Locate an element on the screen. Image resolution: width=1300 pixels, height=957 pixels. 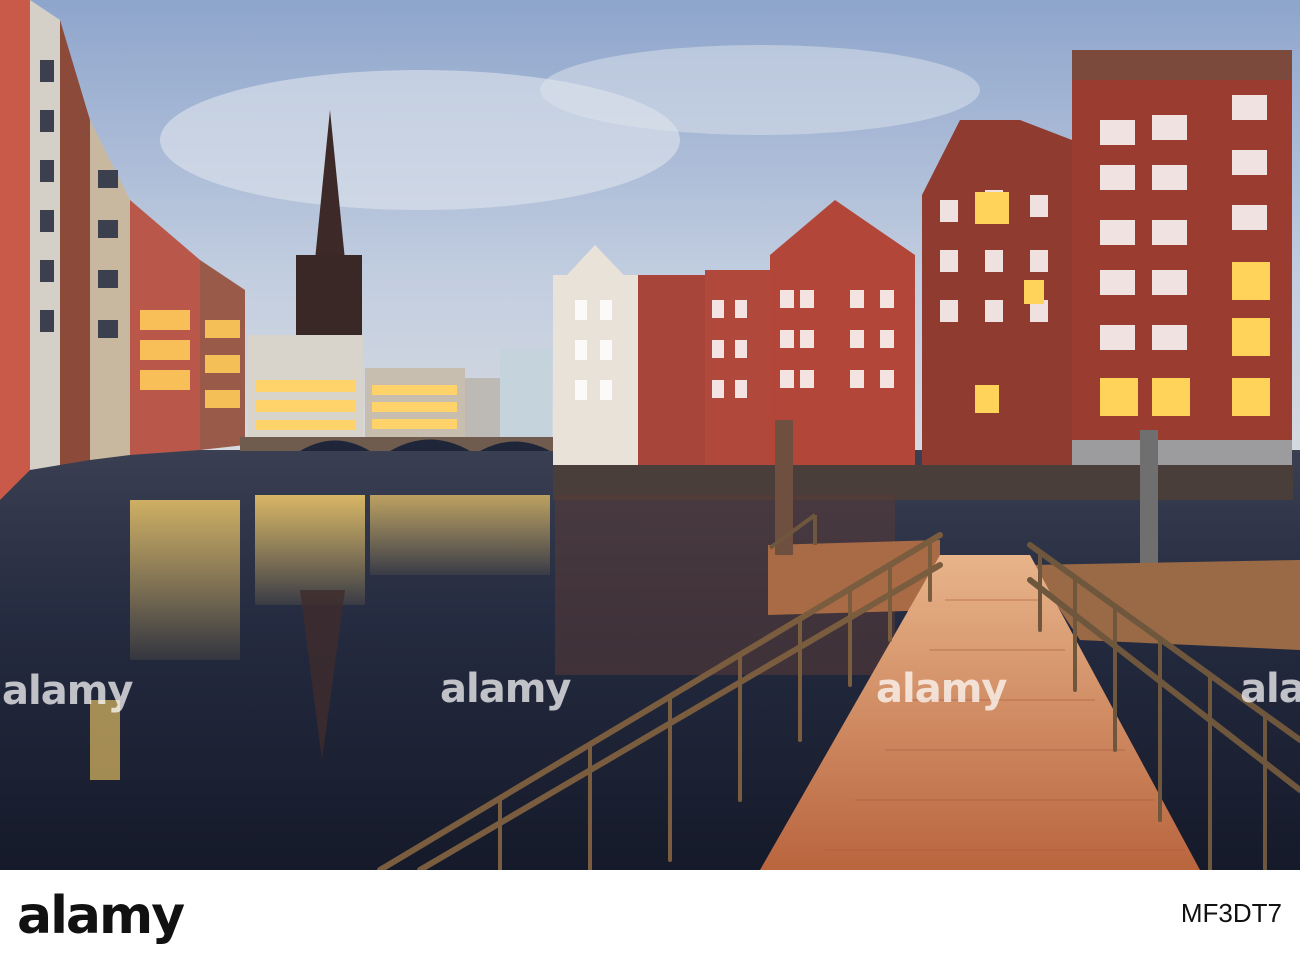
footer-bar: alamy MF3DT7 is located at coordinates (650, 913).